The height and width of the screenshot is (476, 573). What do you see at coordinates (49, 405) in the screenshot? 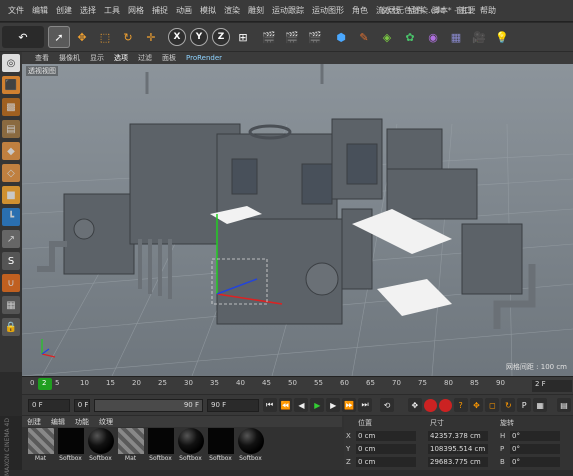
I see `start-frame-field: 0 F` at bounding box center [49, 405].